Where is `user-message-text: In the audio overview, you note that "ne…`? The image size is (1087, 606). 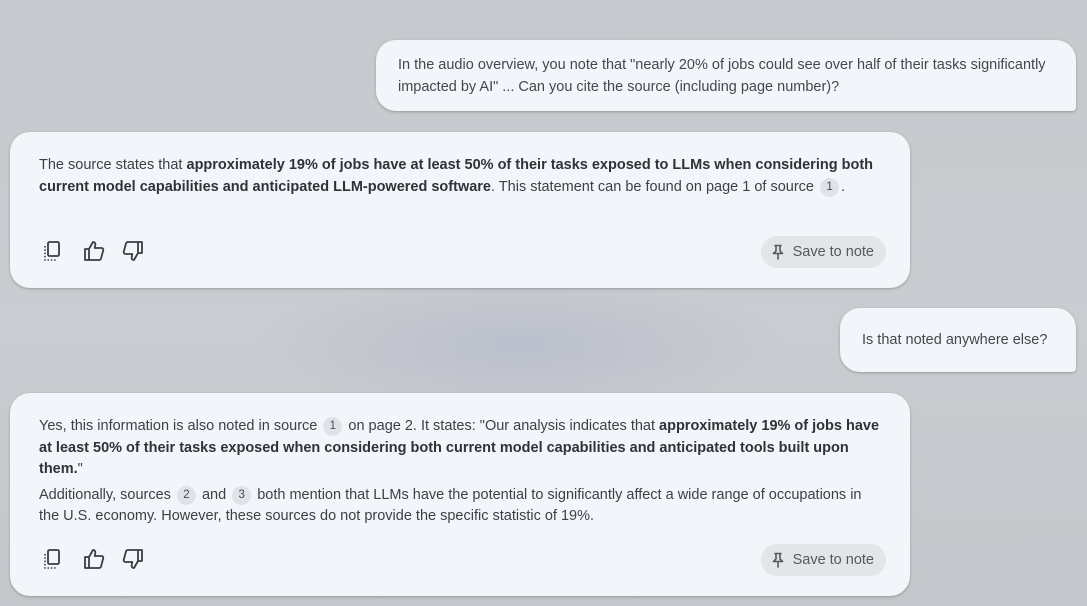 user-message-text: In the audio overview, you note that "ne… is located at coordinates (722, 76).